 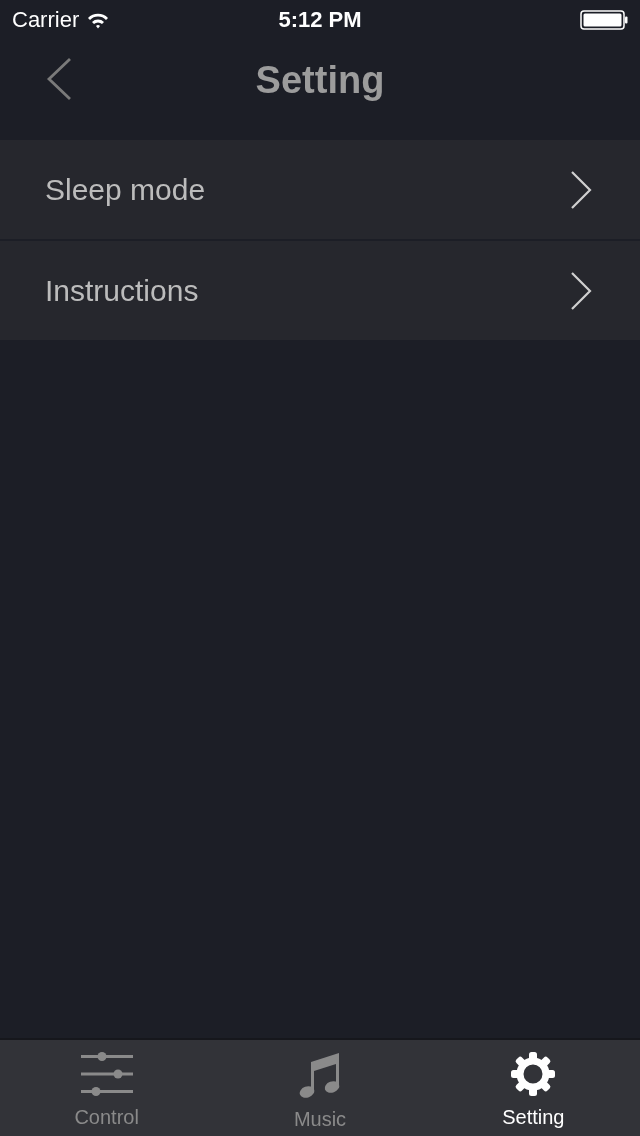 I want to click on tab-label: Control, so click(x=106, y=1117).